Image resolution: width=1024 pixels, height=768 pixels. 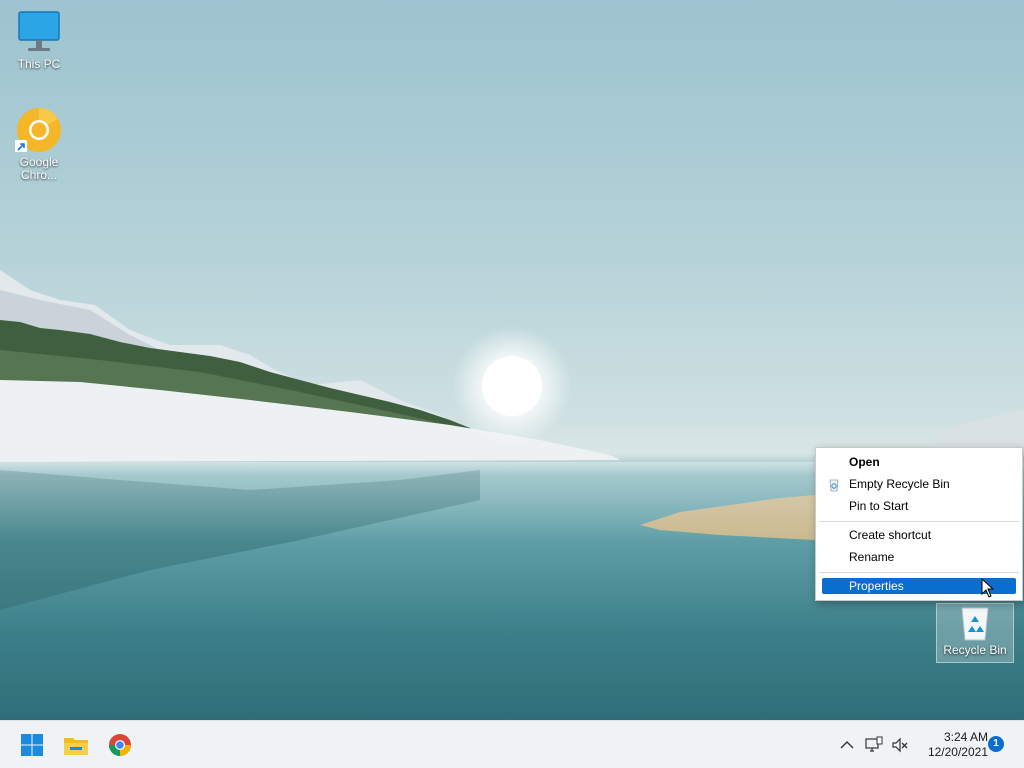 I want to click on menu-item-pin-to-start: Pin to Start, so click(x=919, y=506).